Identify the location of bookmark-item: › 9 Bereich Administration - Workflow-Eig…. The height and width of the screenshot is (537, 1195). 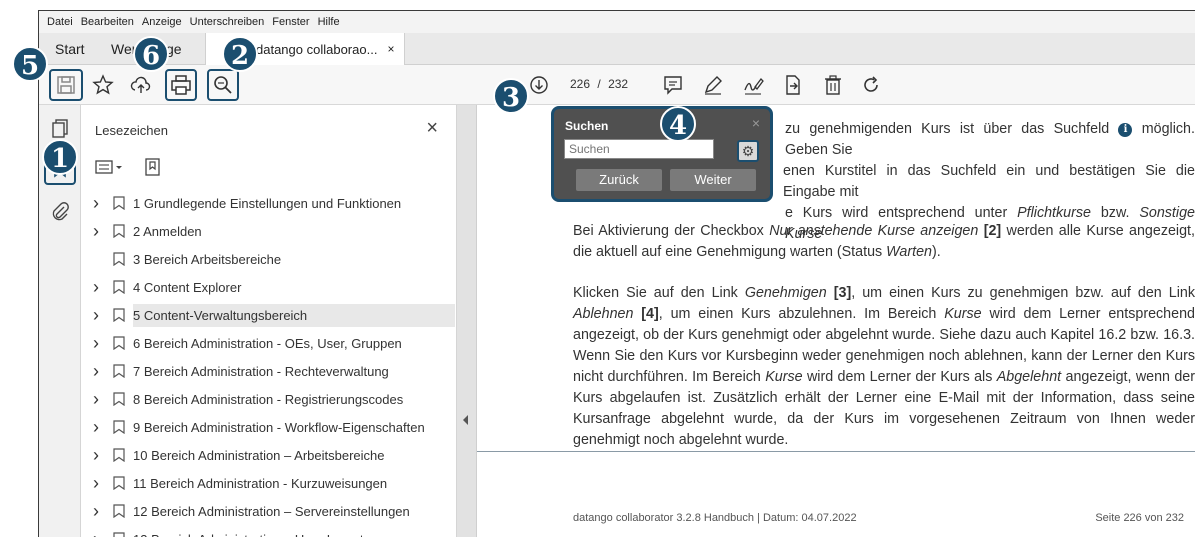
(268, 427).